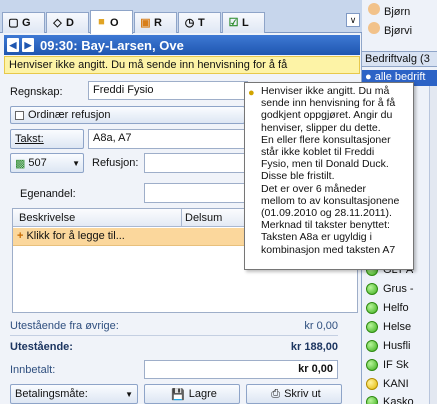 The image size is (437, 404). I want to click on lightbulb-icon: ●, so click(251, 93).